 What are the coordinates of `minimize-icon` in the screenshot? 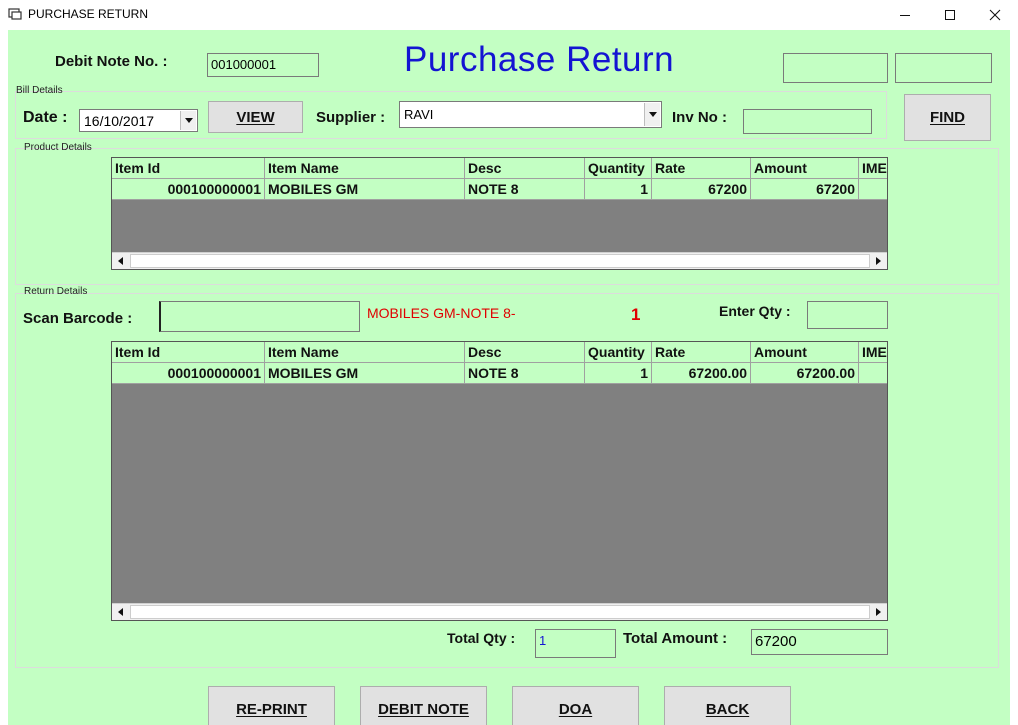 It's located at (905, 15).